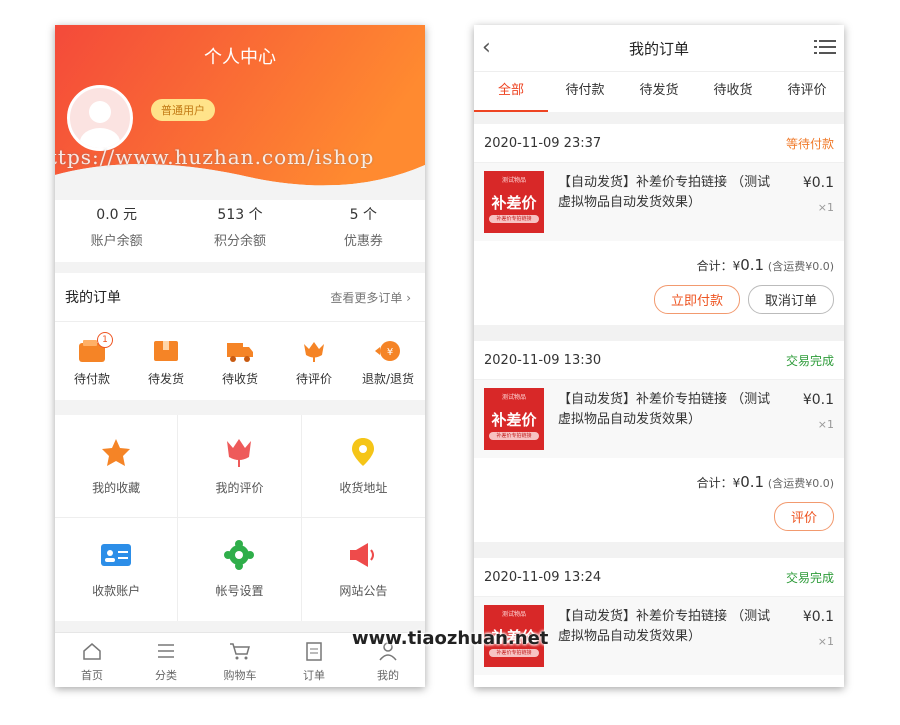 This screenshot has height=725, width=900. Describe the element at coordinates (733, 92) in the screenshot. I see `tab-pending-receipt: 待收货` at that location.